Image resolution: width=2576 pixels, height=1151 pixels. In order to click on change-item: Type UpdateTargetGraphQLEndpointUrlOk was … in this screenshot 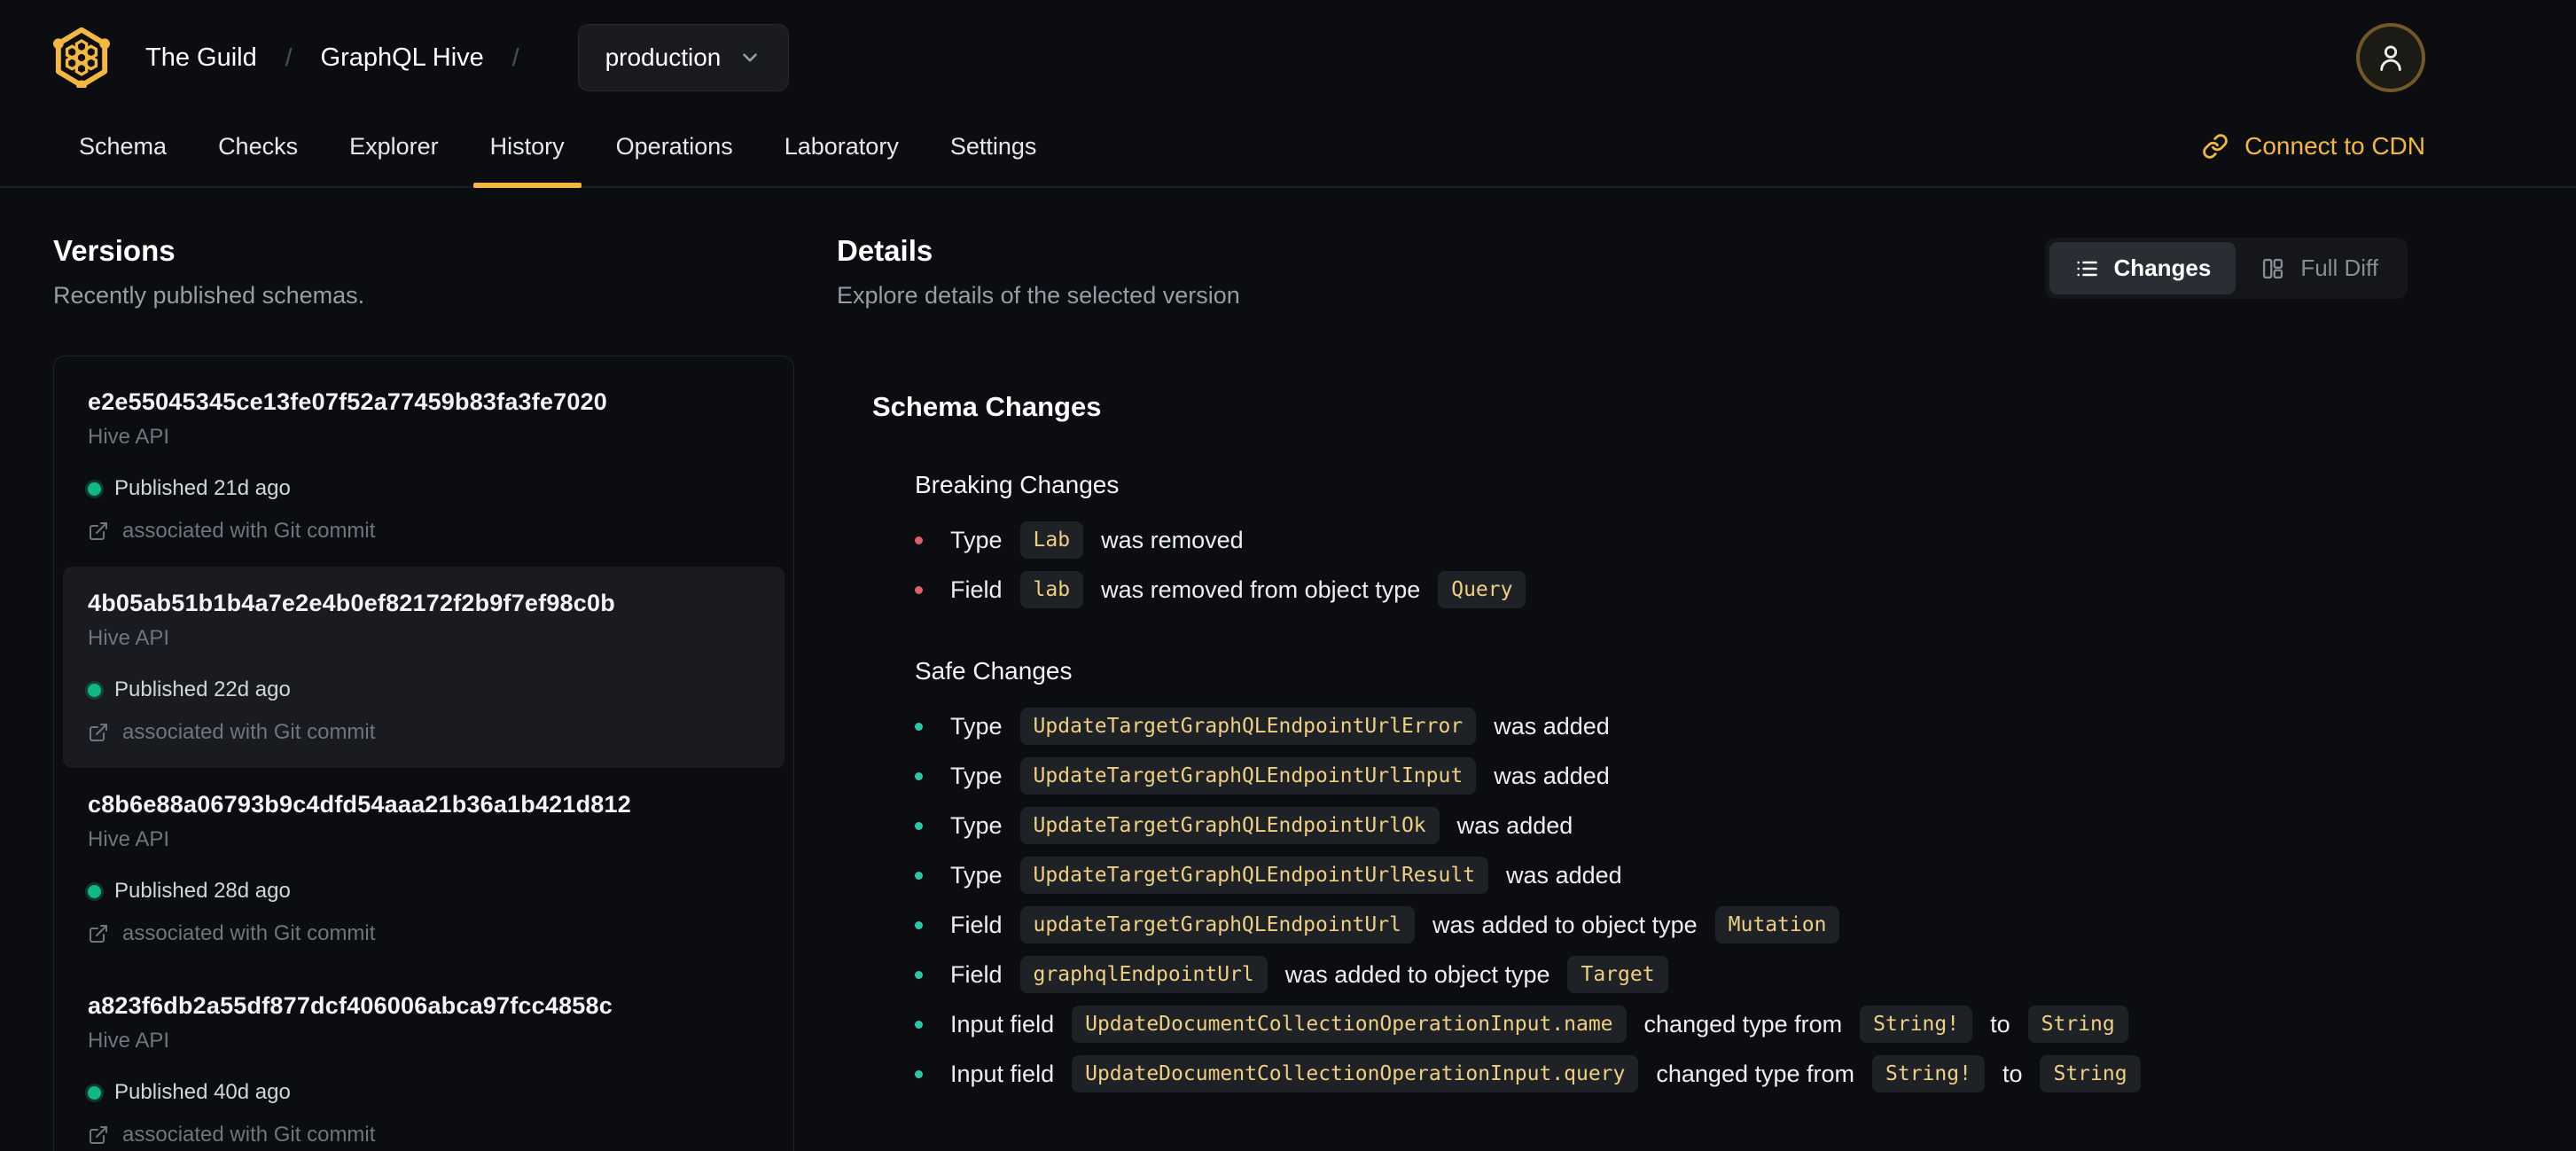, I will do `click(1661, 825)`.